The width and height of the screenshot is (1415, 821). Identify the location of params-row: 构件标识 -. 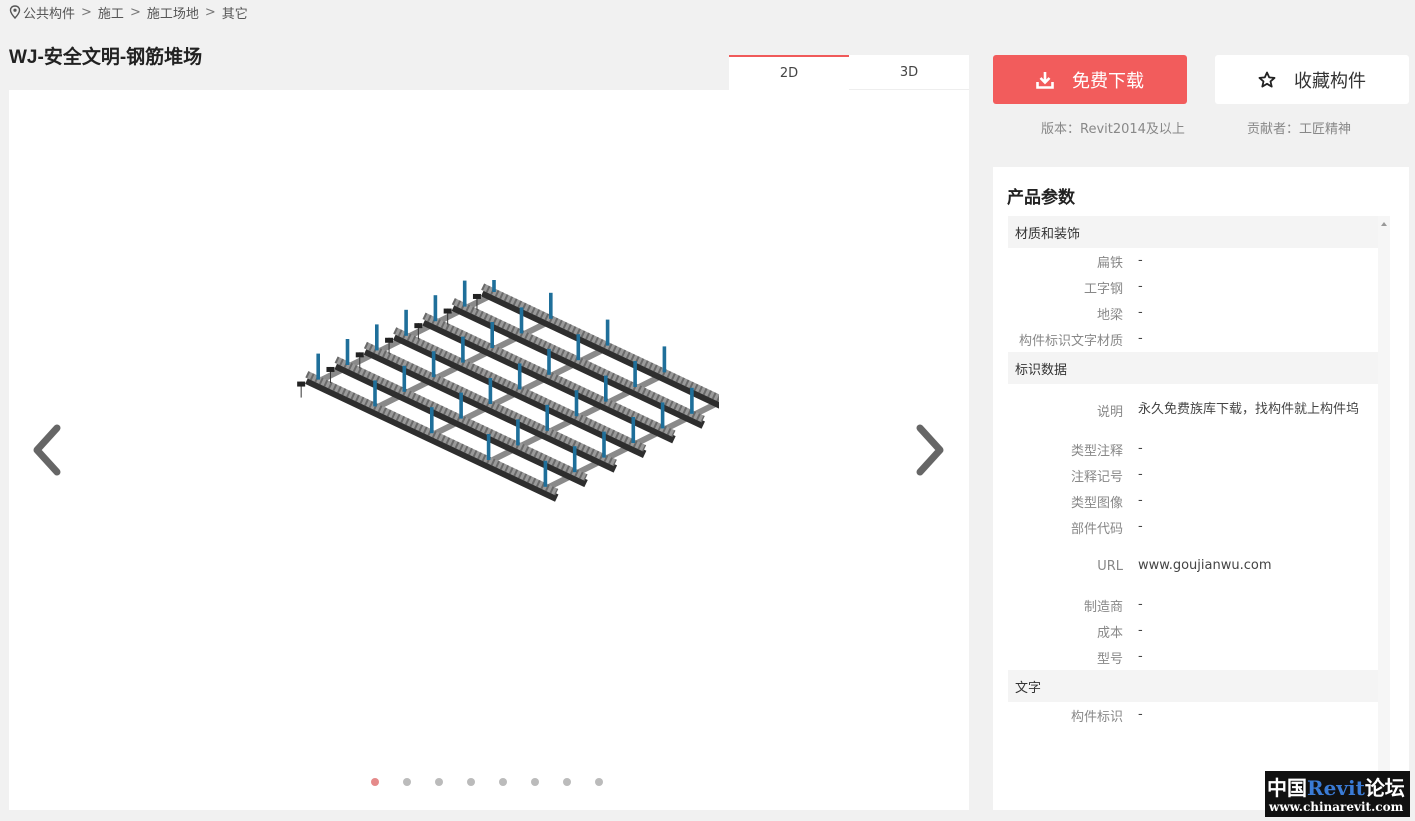
(1193, 715).